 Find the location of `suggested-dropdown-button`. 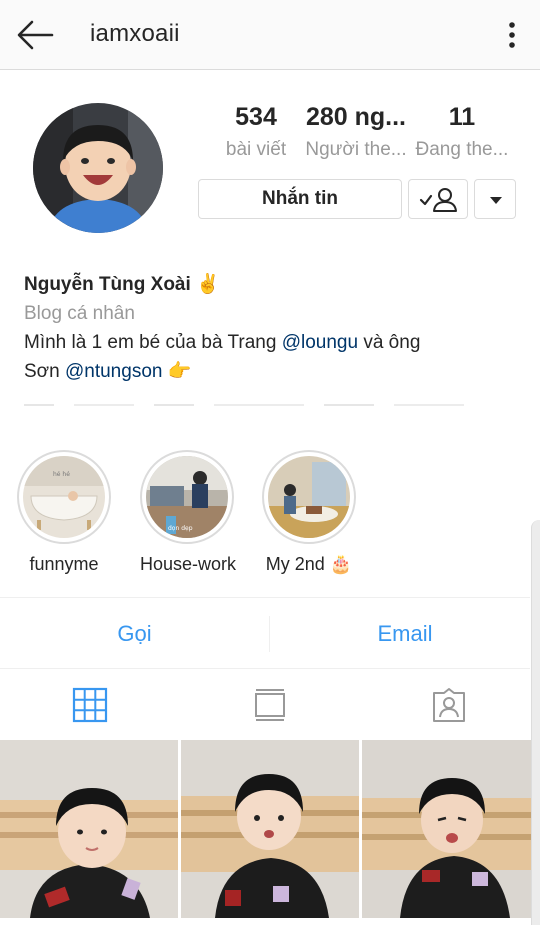

suggested-dropdown-button is located at coordinates (495, 199).